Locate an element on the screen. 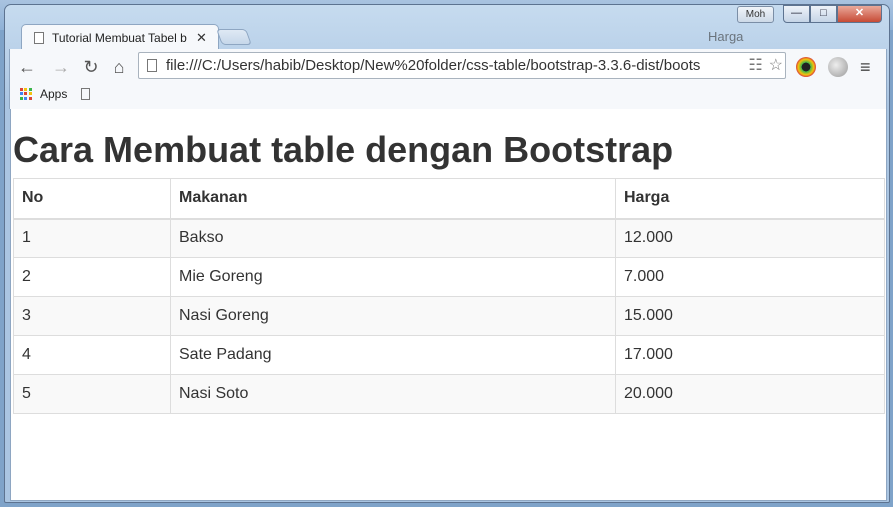 This screenshot has width=893, height=507. reload-button: ↻ is located at coordinates (91, 67).